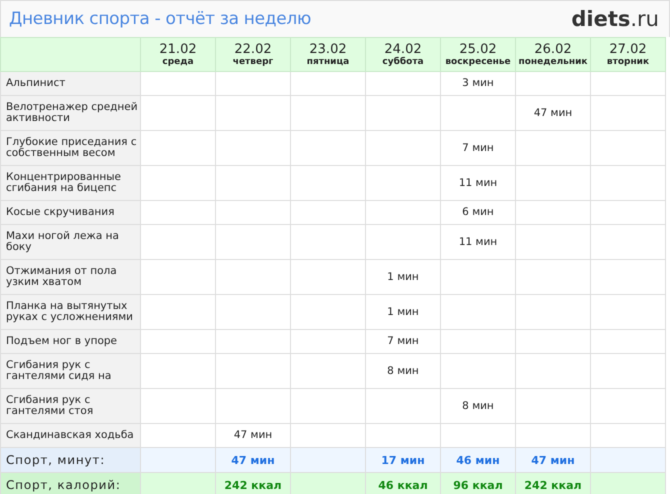  Describe the element at coordinates (328, 49) in the screenshot. I see `day-date: 23.02` at that location.